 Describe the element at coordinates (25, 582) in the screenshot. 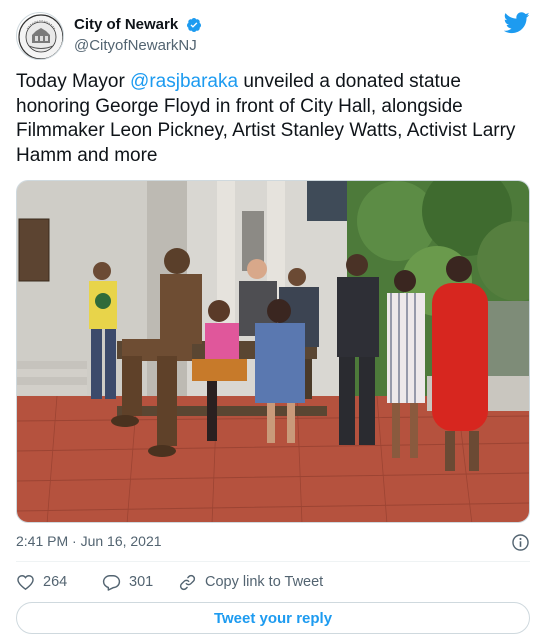

I see `heart-icon` at that location.